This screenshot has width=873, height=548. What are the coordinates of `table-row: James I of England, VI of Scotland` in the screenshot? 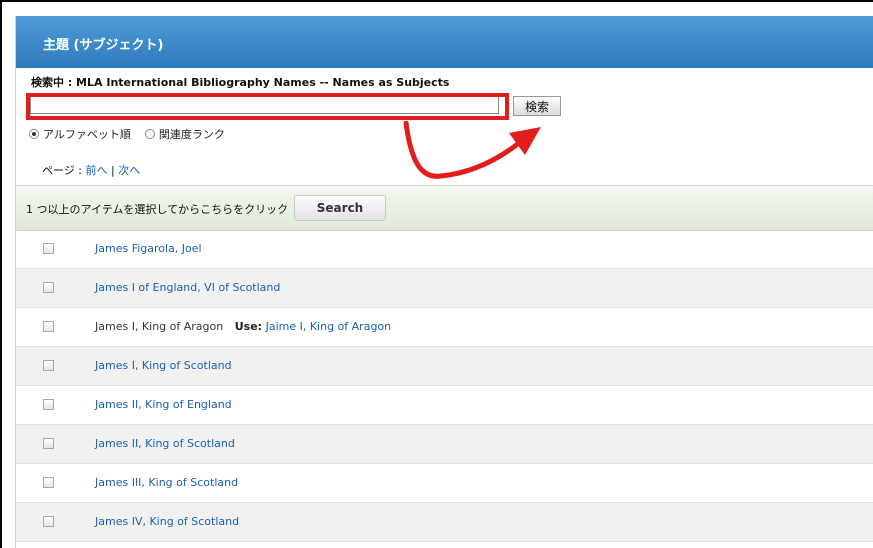 It's located at (444, 288).